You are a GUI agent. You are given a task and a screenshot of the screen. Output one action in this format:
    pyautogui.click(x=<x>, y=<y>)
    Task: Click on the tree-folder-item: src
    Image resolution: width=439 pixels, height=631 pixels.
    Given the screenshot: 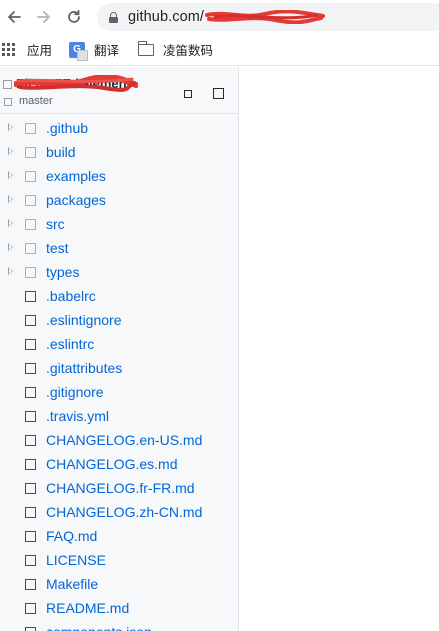 What is the action you would take?
    pyautogui.click(x=119, y=224)
    